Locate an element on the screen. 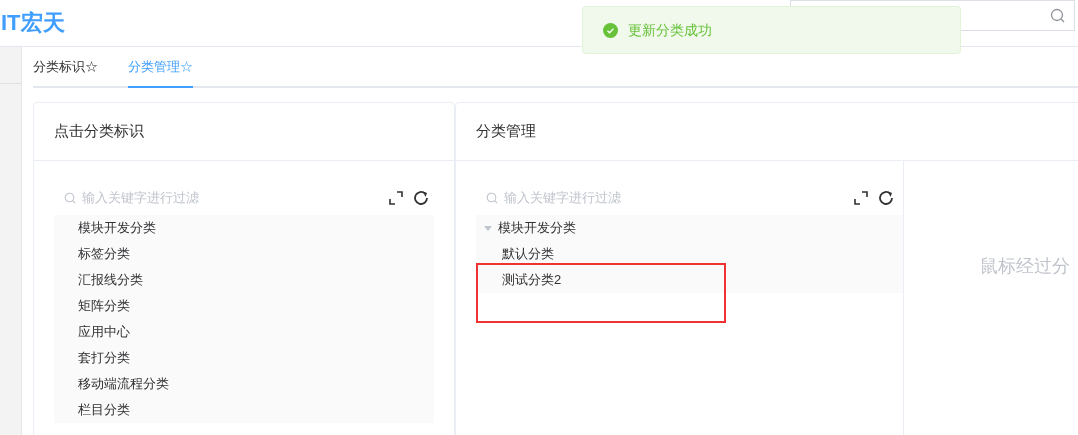 The width and height of the screenshot is (1078, 435). tree-item: 标签分类 is located at coordinates (244, 254).